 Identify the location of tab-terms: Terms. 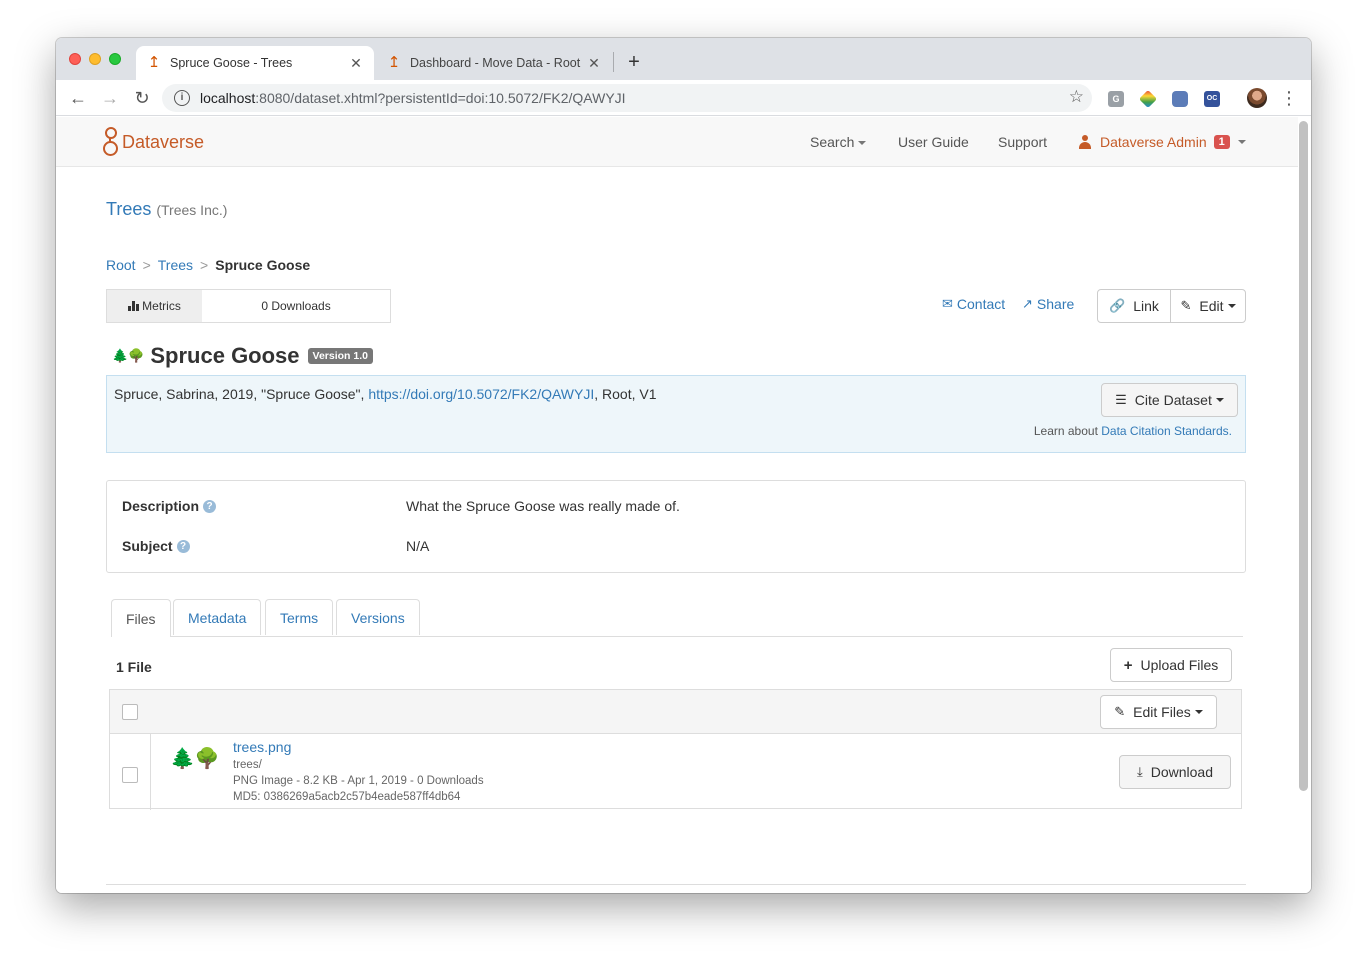
(299, 617).